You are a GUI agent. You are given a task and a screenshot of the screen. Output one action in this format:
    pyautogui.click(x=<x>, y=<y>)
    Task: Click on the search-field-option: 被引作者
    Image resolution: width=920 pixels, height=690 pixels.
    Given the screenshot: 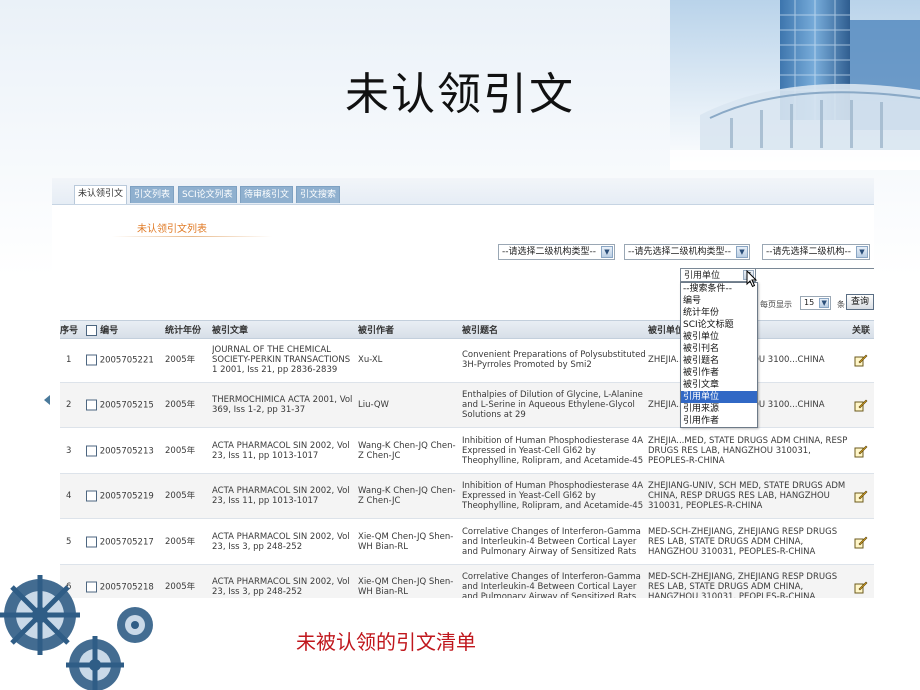 What is the action you would take?
    pyautogui.click(x=719, y=373)
    